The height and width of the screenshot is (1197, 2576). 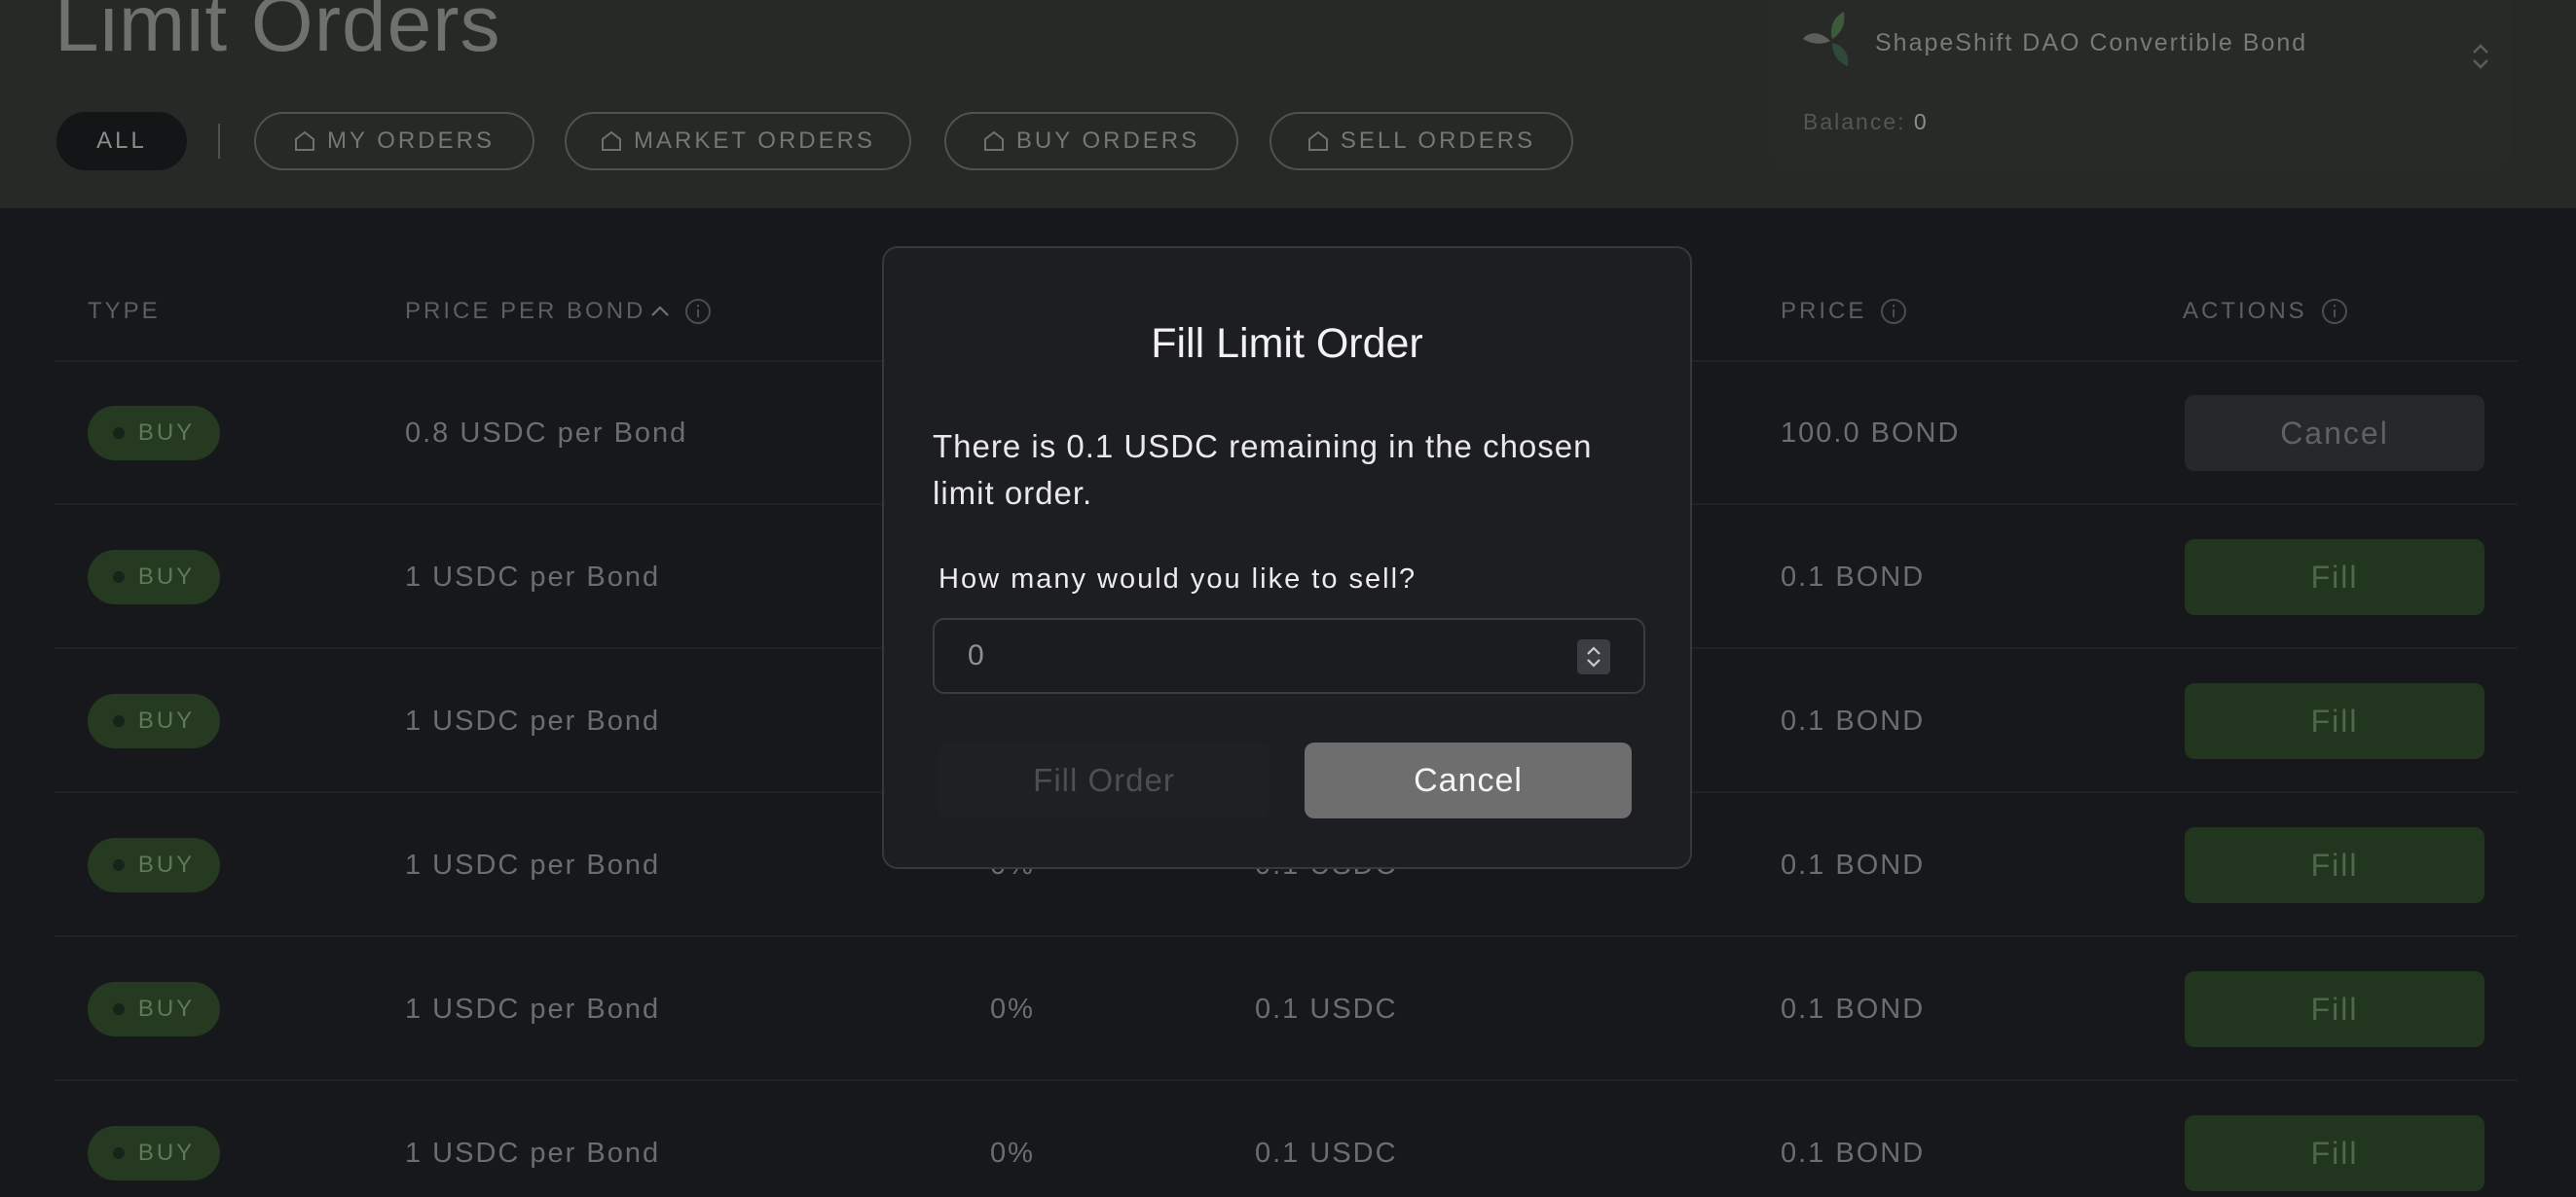 I want to click on filter-buy-orders-label: BUY ORDERS, so click(x=1107, y=140).